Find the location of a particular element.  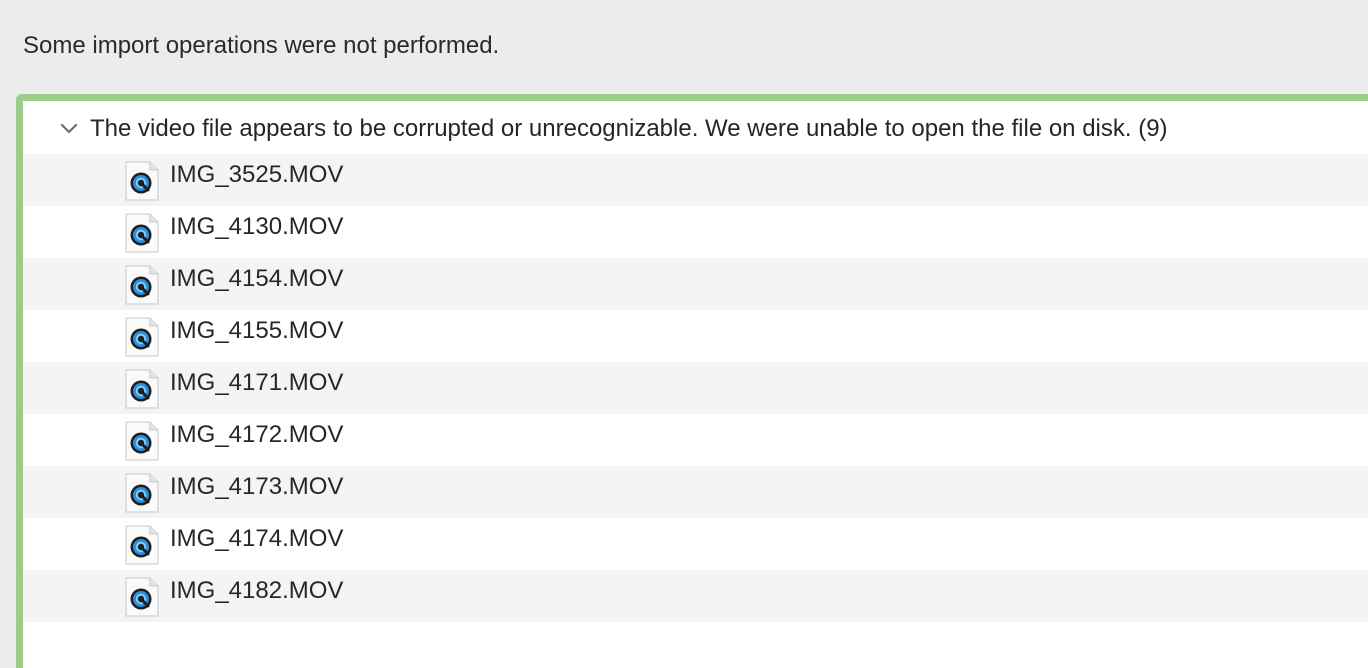

file-name: IMG_4130.MOV is located at coordinates (257, 226).